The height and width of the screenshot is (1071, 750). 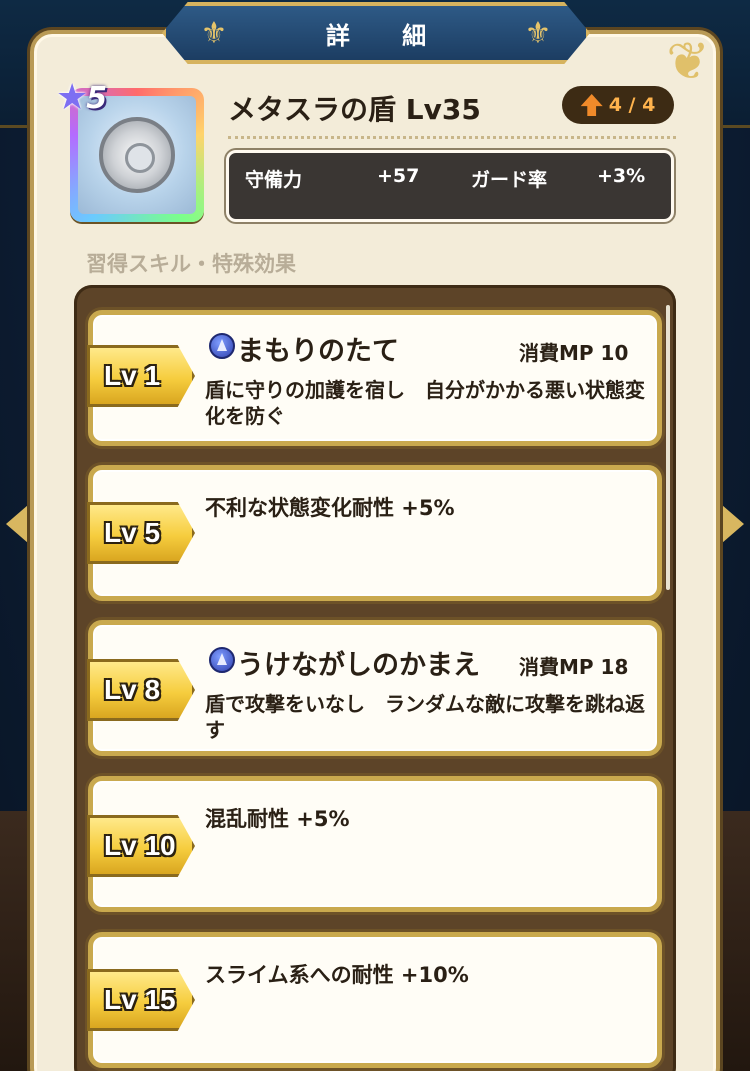 What do you see at coordinates (318, 351) in the screenshot?
I see `skill-name: まもりのたて` at bounding box center [318, 351].